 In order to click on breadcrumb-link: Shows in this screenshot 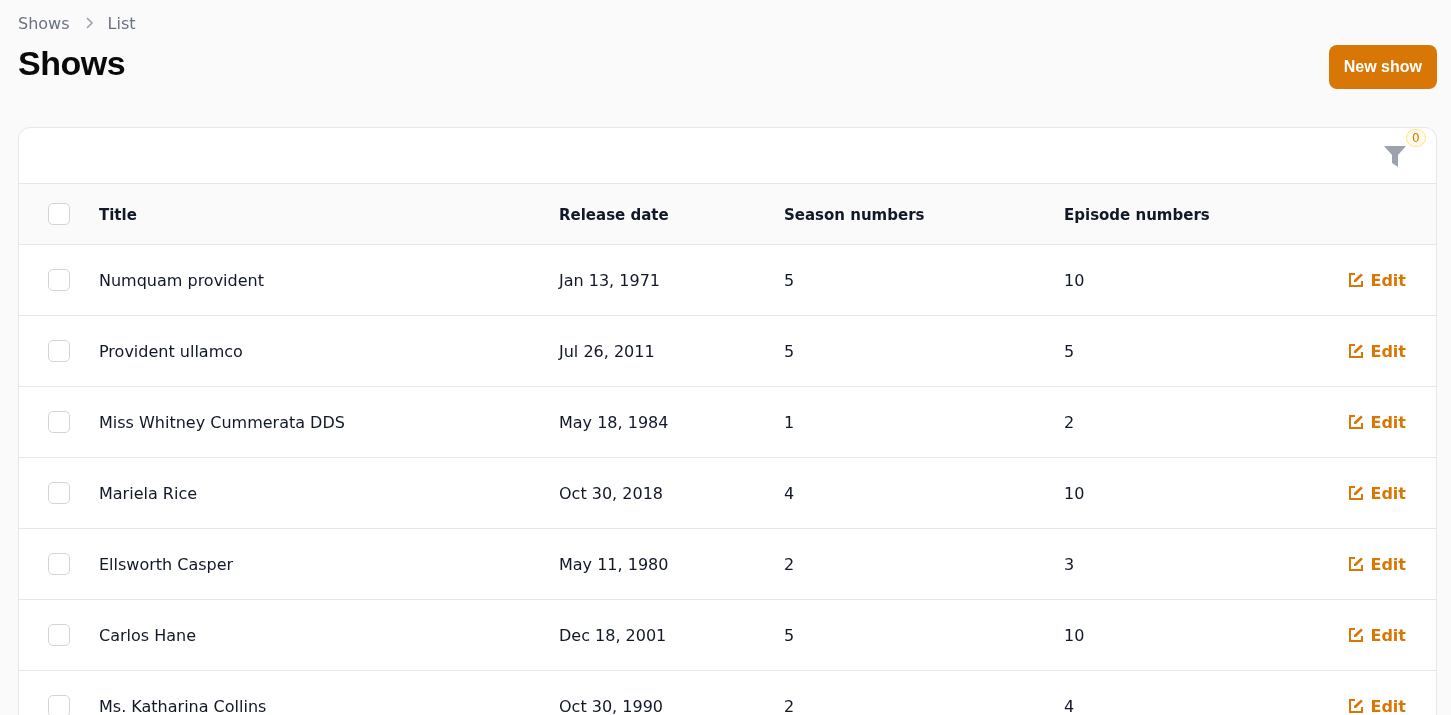, I will do `click(44, 23)`.